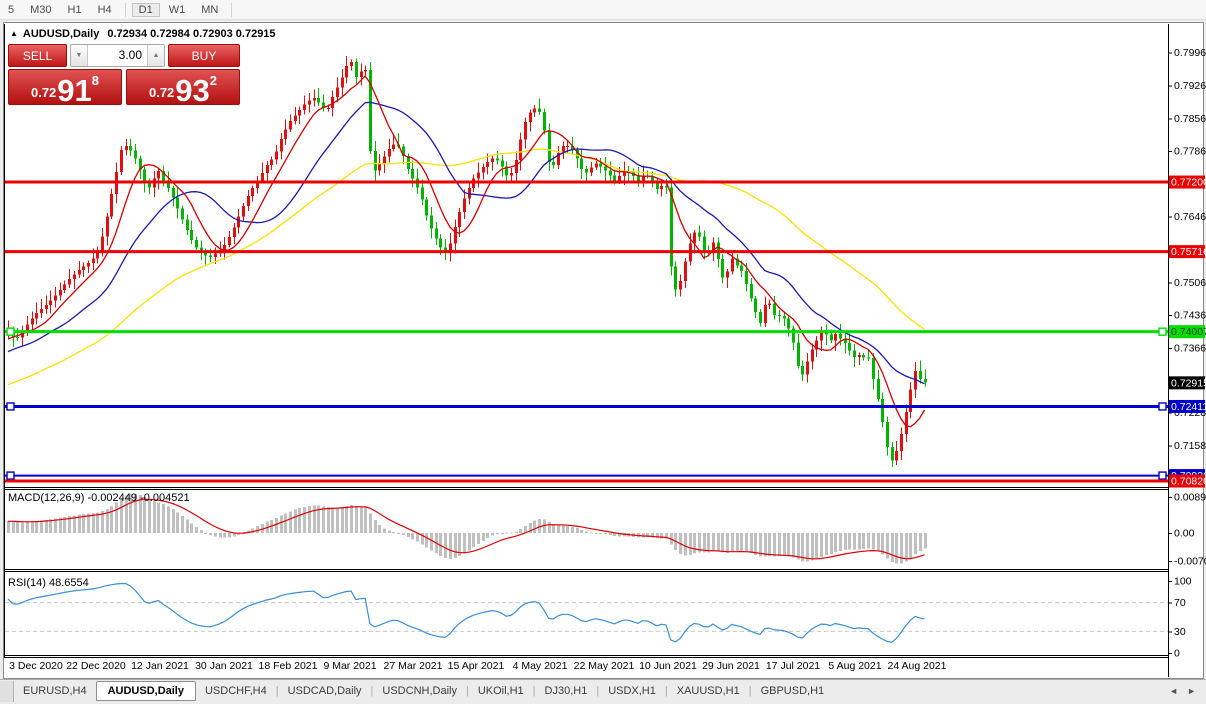 This screenshot has width=1206, height=704. What do you see at coordinates (7, 691) in the screenshot?
I see `tab-list-corner` at bounding box center [7, 691].